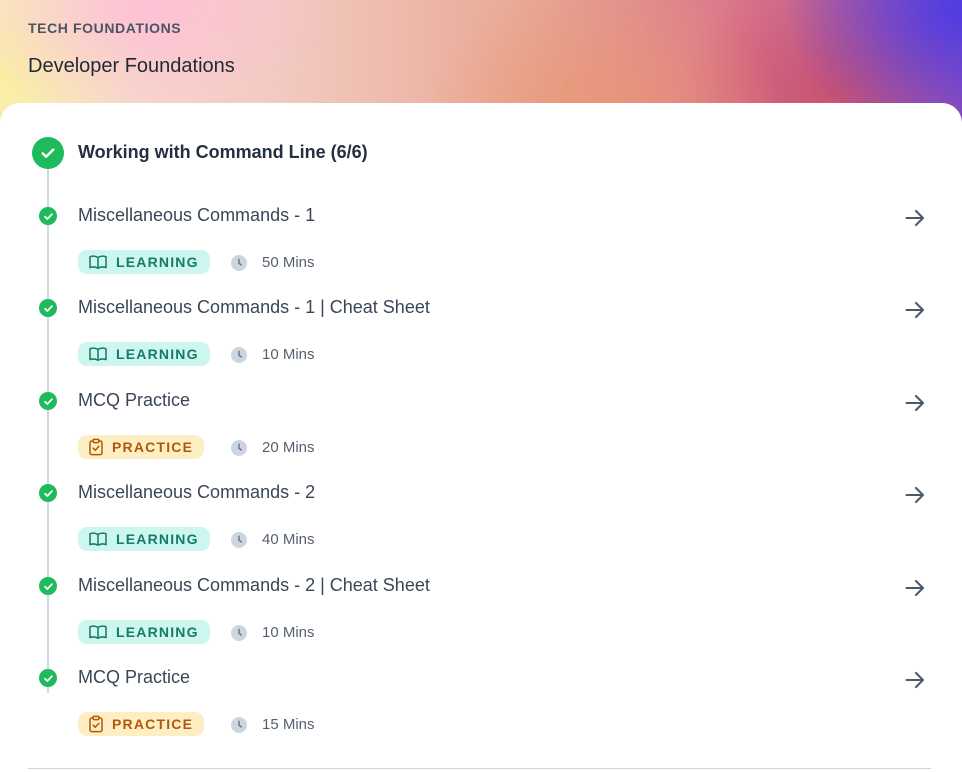 The width and height of the screenshot is (962, 772). Describe the element at coordinates (288, 262) in the screenshot. I see `duration-label: 50 Mins` at that location.